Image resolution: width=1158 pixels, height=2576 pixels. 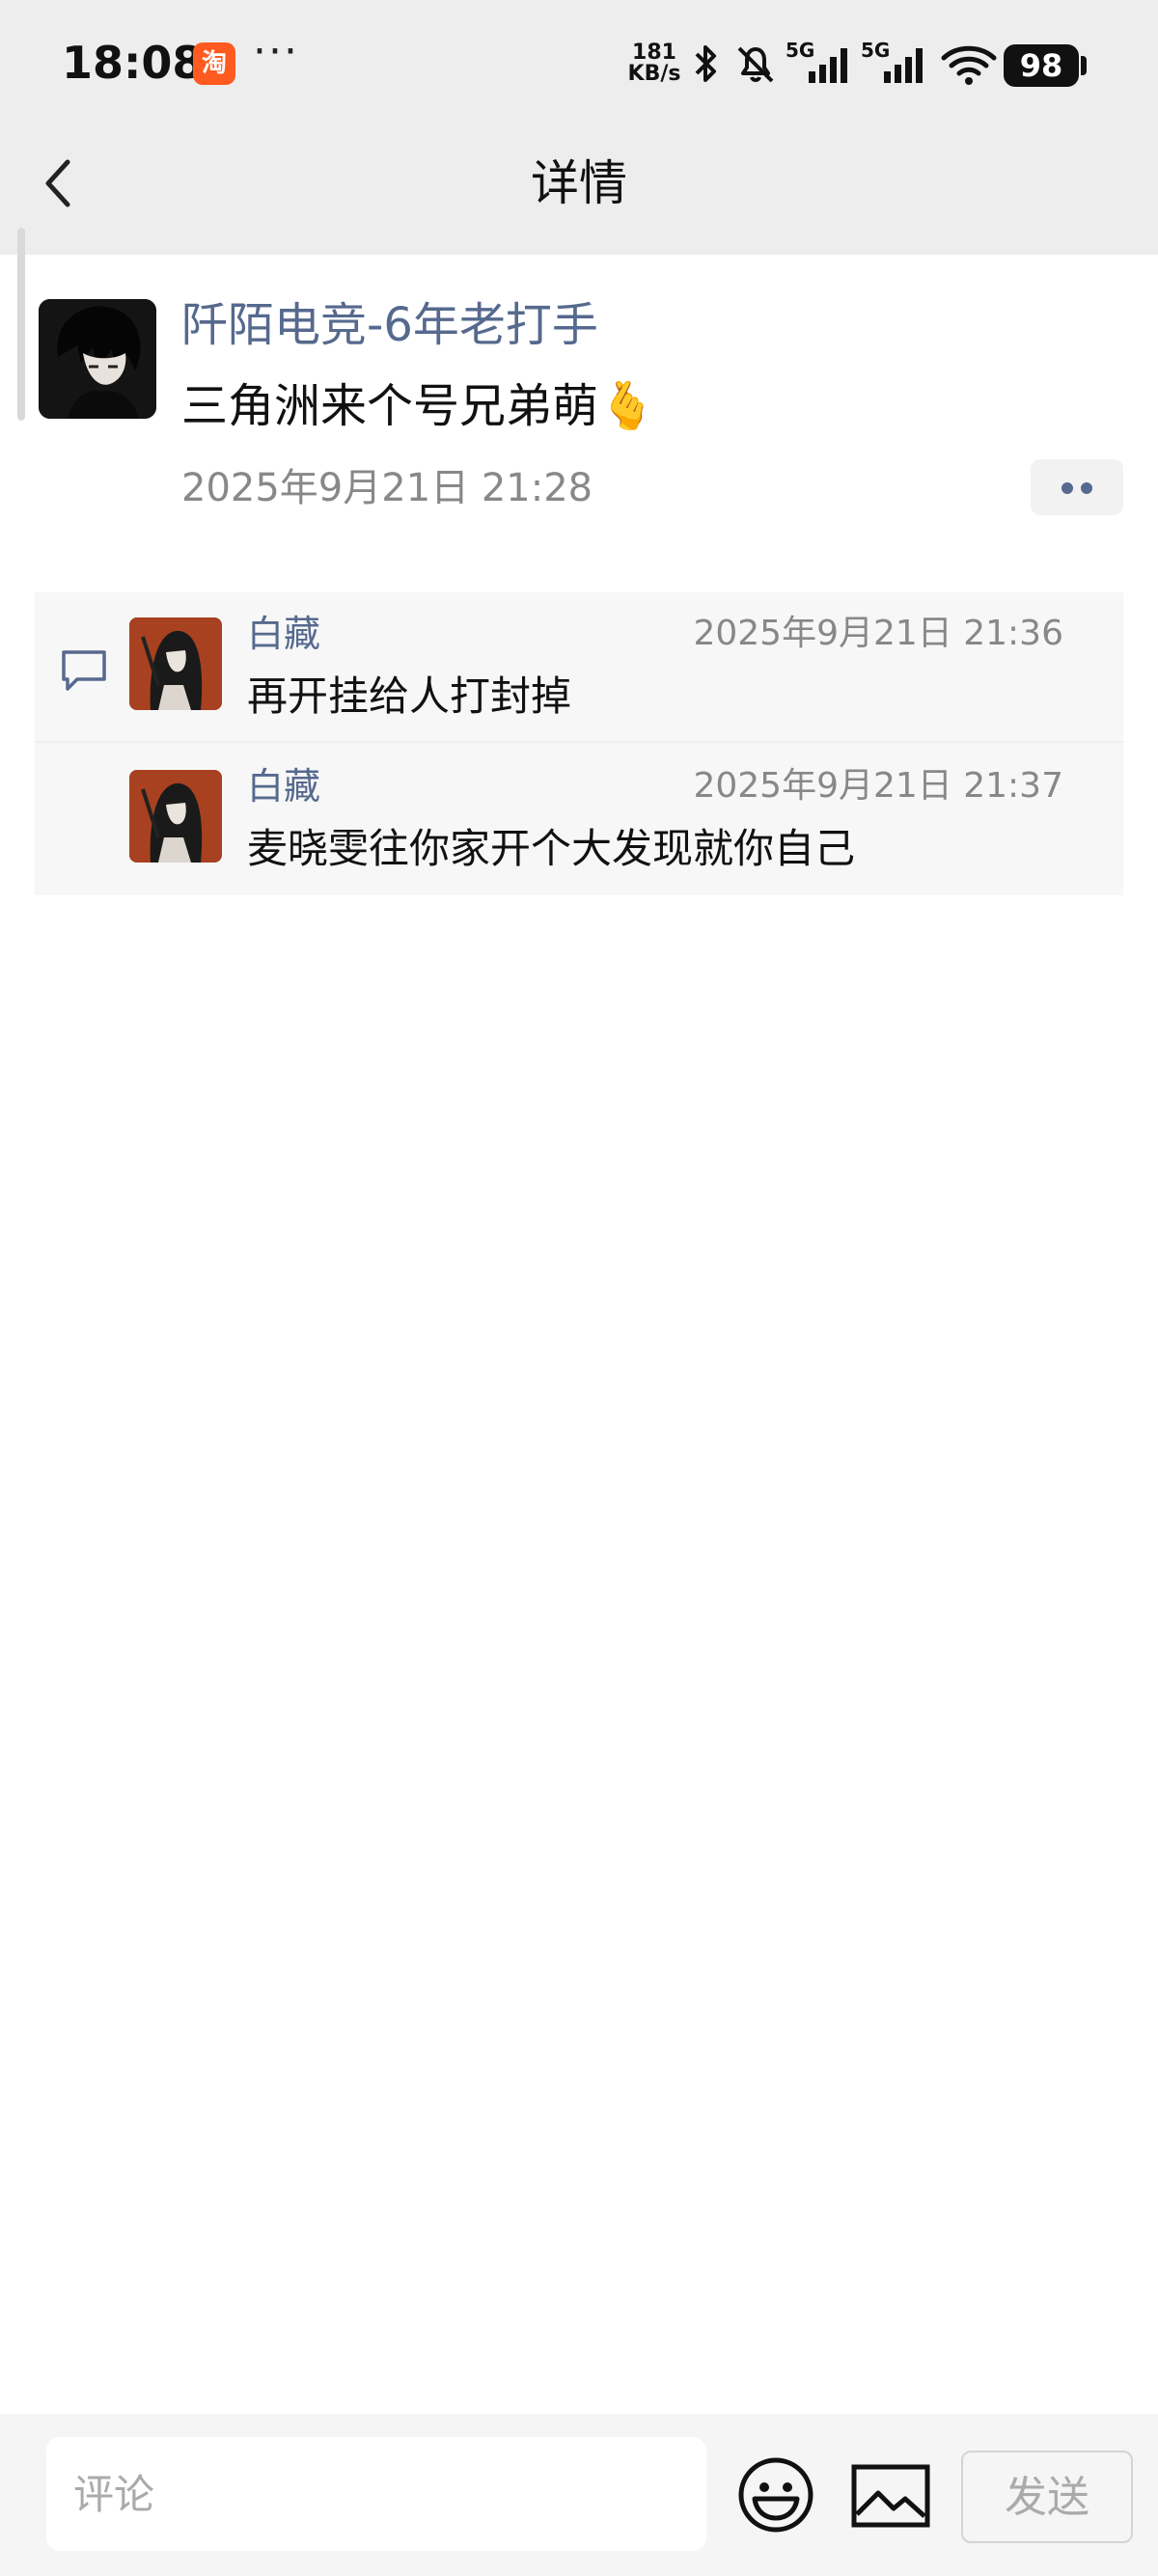 What do you see at coordinates (1084, 65) in the screenshot?
I see `battery-tip` at bounding box center [1084, 65].